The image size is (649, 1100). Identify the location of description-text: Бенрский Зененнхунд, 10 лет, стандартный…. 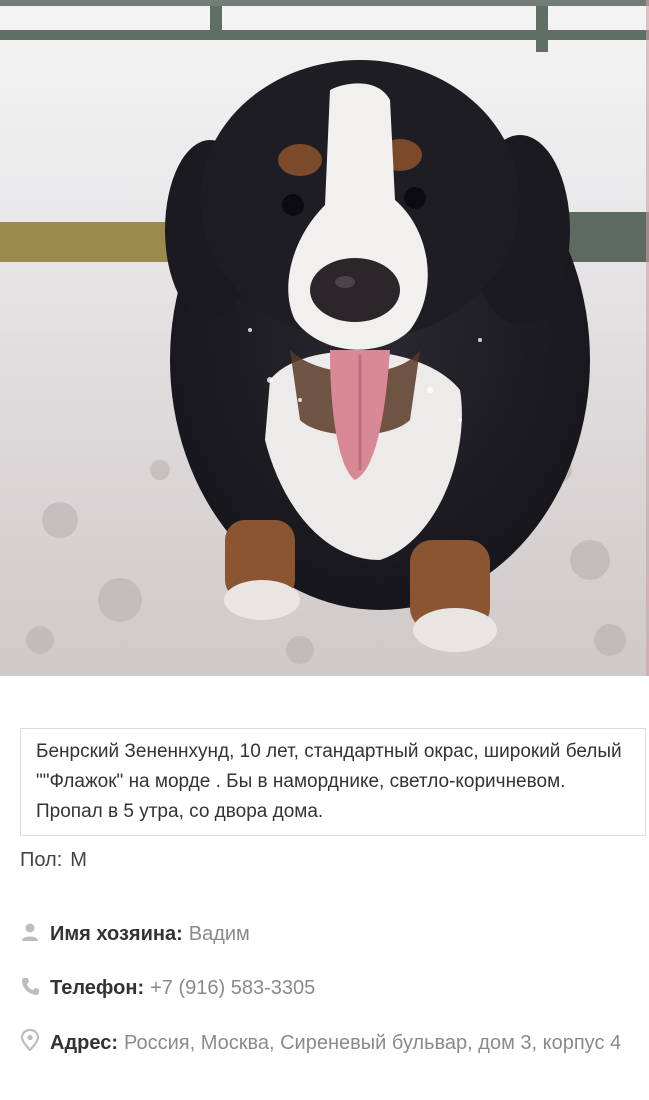
(329, 781).